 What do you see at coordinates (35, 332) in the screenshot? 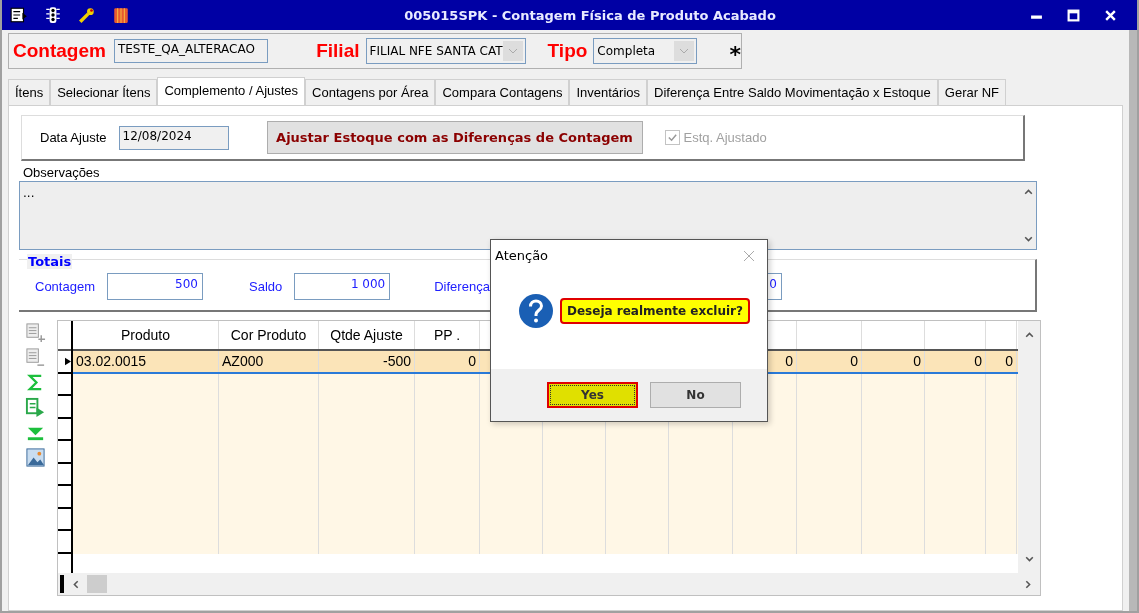
I see `add-row-icon` at bounding box center [35, 332].